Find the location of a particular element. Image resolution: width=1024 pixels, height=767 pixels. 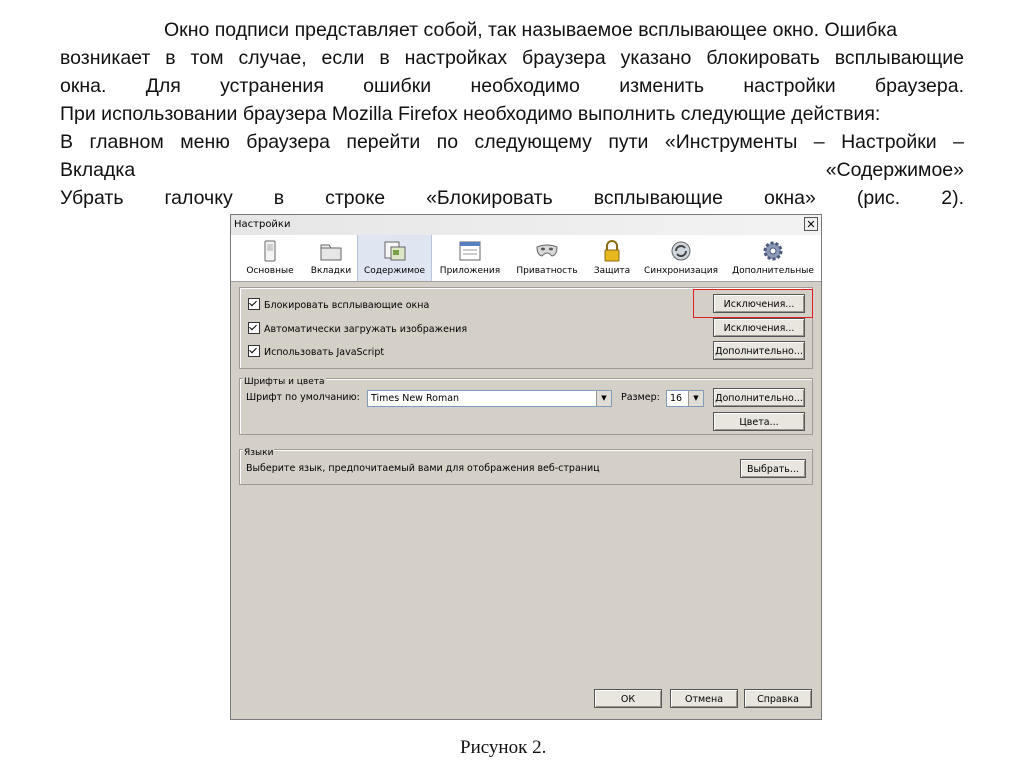

text-line-6-left: Вкладка is located at coordinates (98, 170).